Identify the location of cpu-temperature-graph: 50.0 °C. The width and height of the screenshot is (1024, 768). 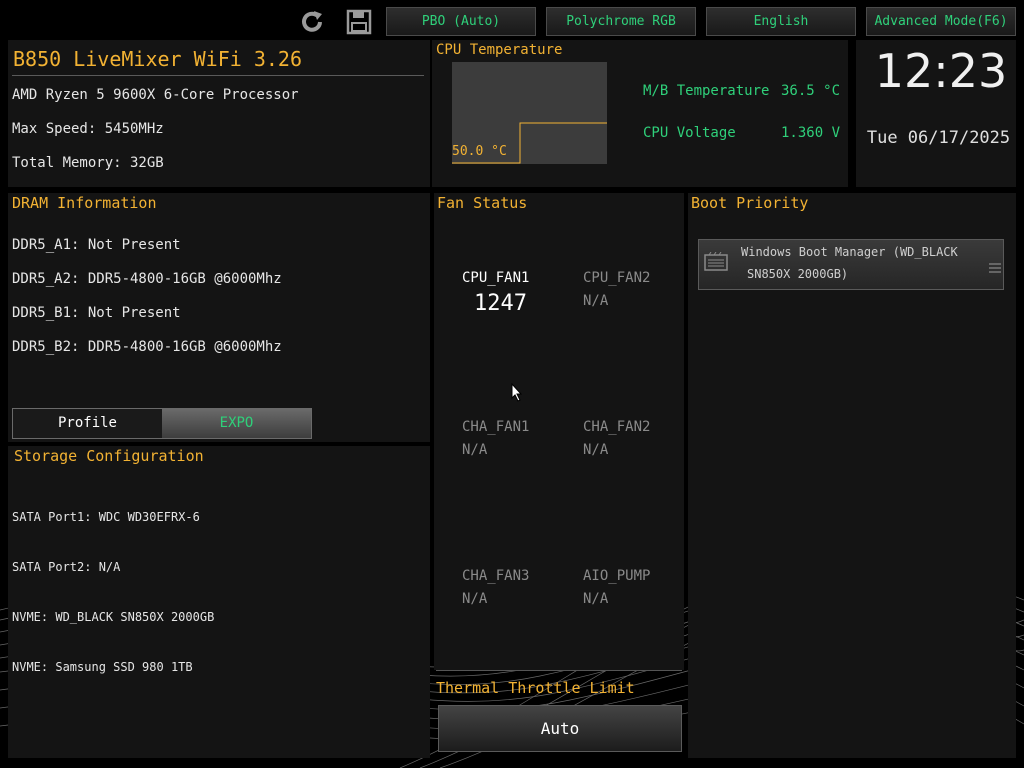
(529, 113).